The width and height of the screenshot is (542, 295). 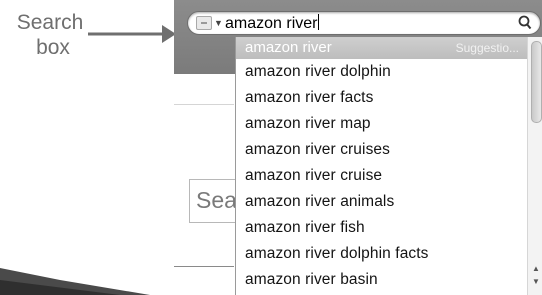 I want to click on annotation-line-2: box, so click(x=53, y=47).